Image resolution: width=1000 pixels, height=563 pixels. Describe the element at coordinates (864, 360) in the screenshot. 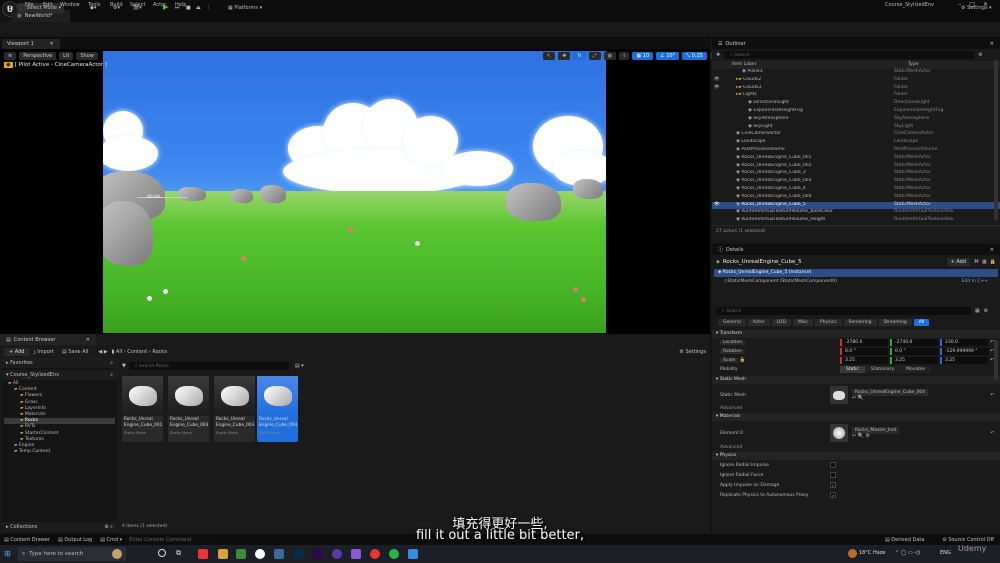

I see `scale-x: 3.25` at that location.